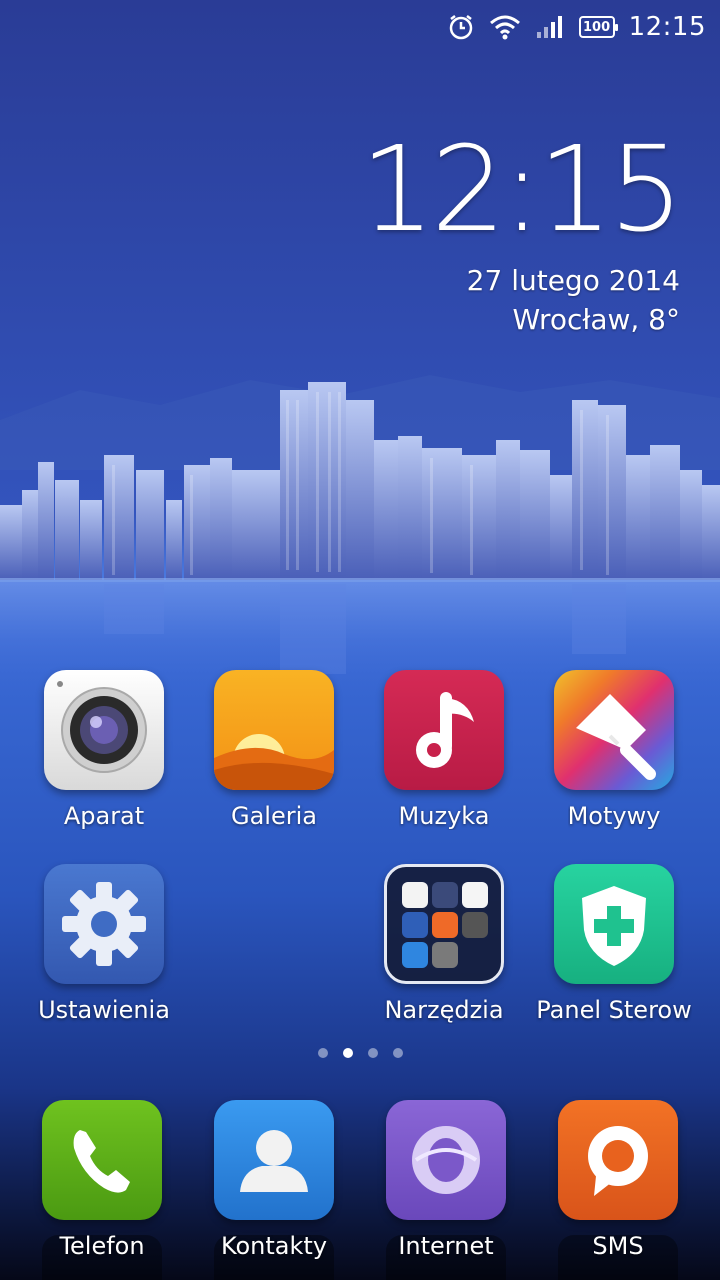 The height and width of the screenshot is (1280, 720). I want to click on contacts-icon, so click(274, 1160).